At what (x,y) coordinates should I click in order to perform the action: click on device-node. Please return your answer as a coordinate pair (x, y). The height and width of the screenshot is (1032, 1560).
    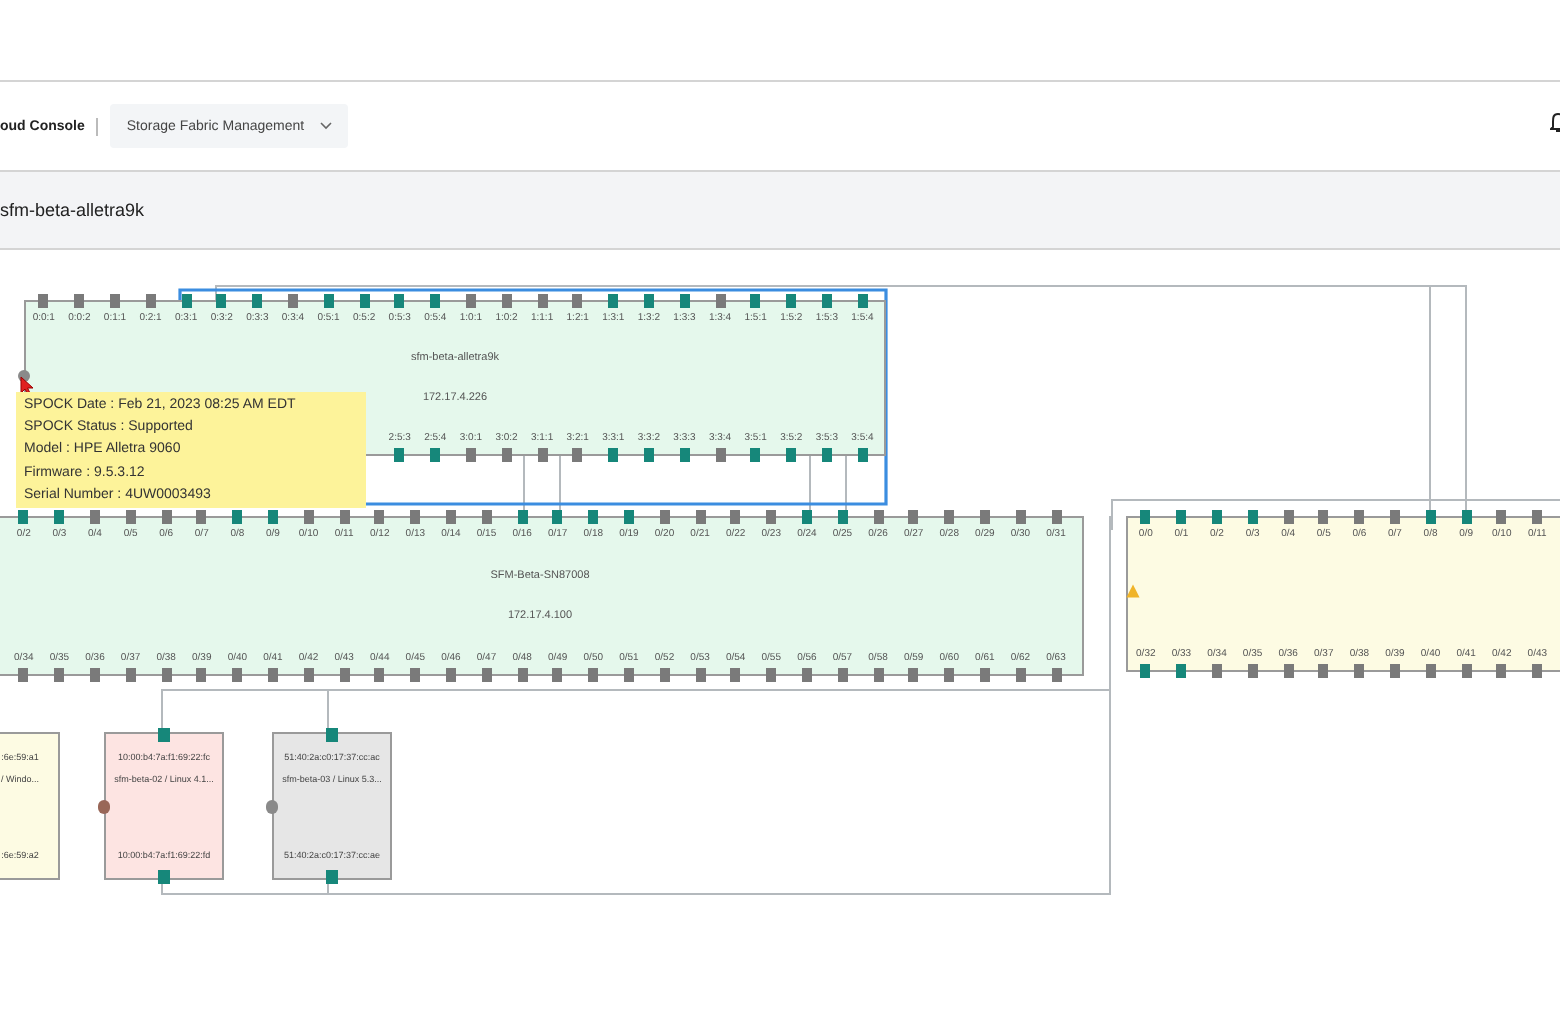
    Looking at the image, I should click on (542, 596).